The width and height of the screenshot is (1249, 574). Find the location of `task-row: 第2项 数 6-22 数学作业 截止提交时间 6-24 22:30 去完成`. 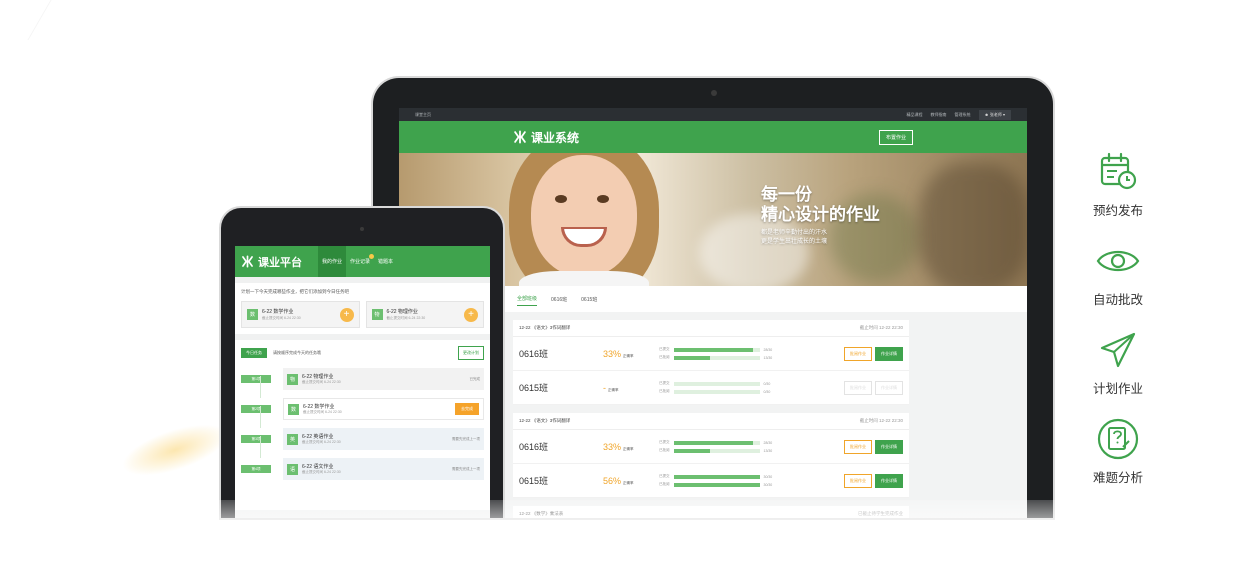

task-row: 第2项 数 6-22 数学作业 截止提交时间 6-24 22:30 去完成 is located at coordinates (362, 413).